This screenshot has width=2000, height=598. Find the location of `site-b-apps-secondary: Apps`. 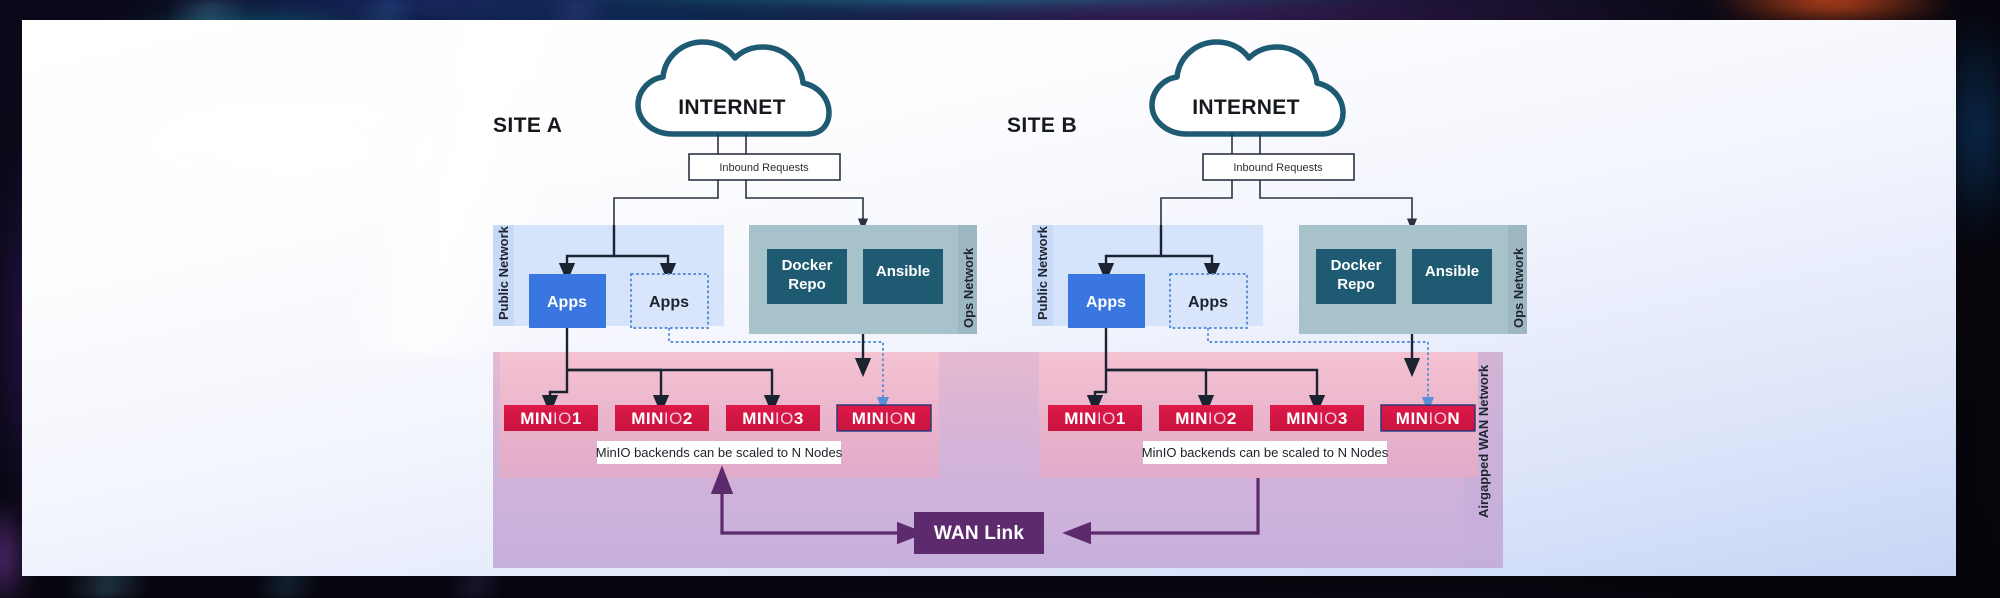

site-b-apps-secondary: Apps is located at coordinates (1208, 301).